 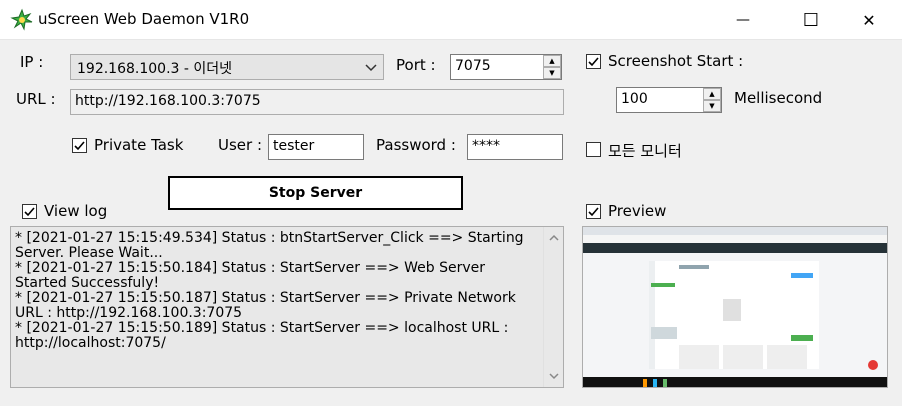 I want to click on password-value: ****, so click(x=486, y=146).